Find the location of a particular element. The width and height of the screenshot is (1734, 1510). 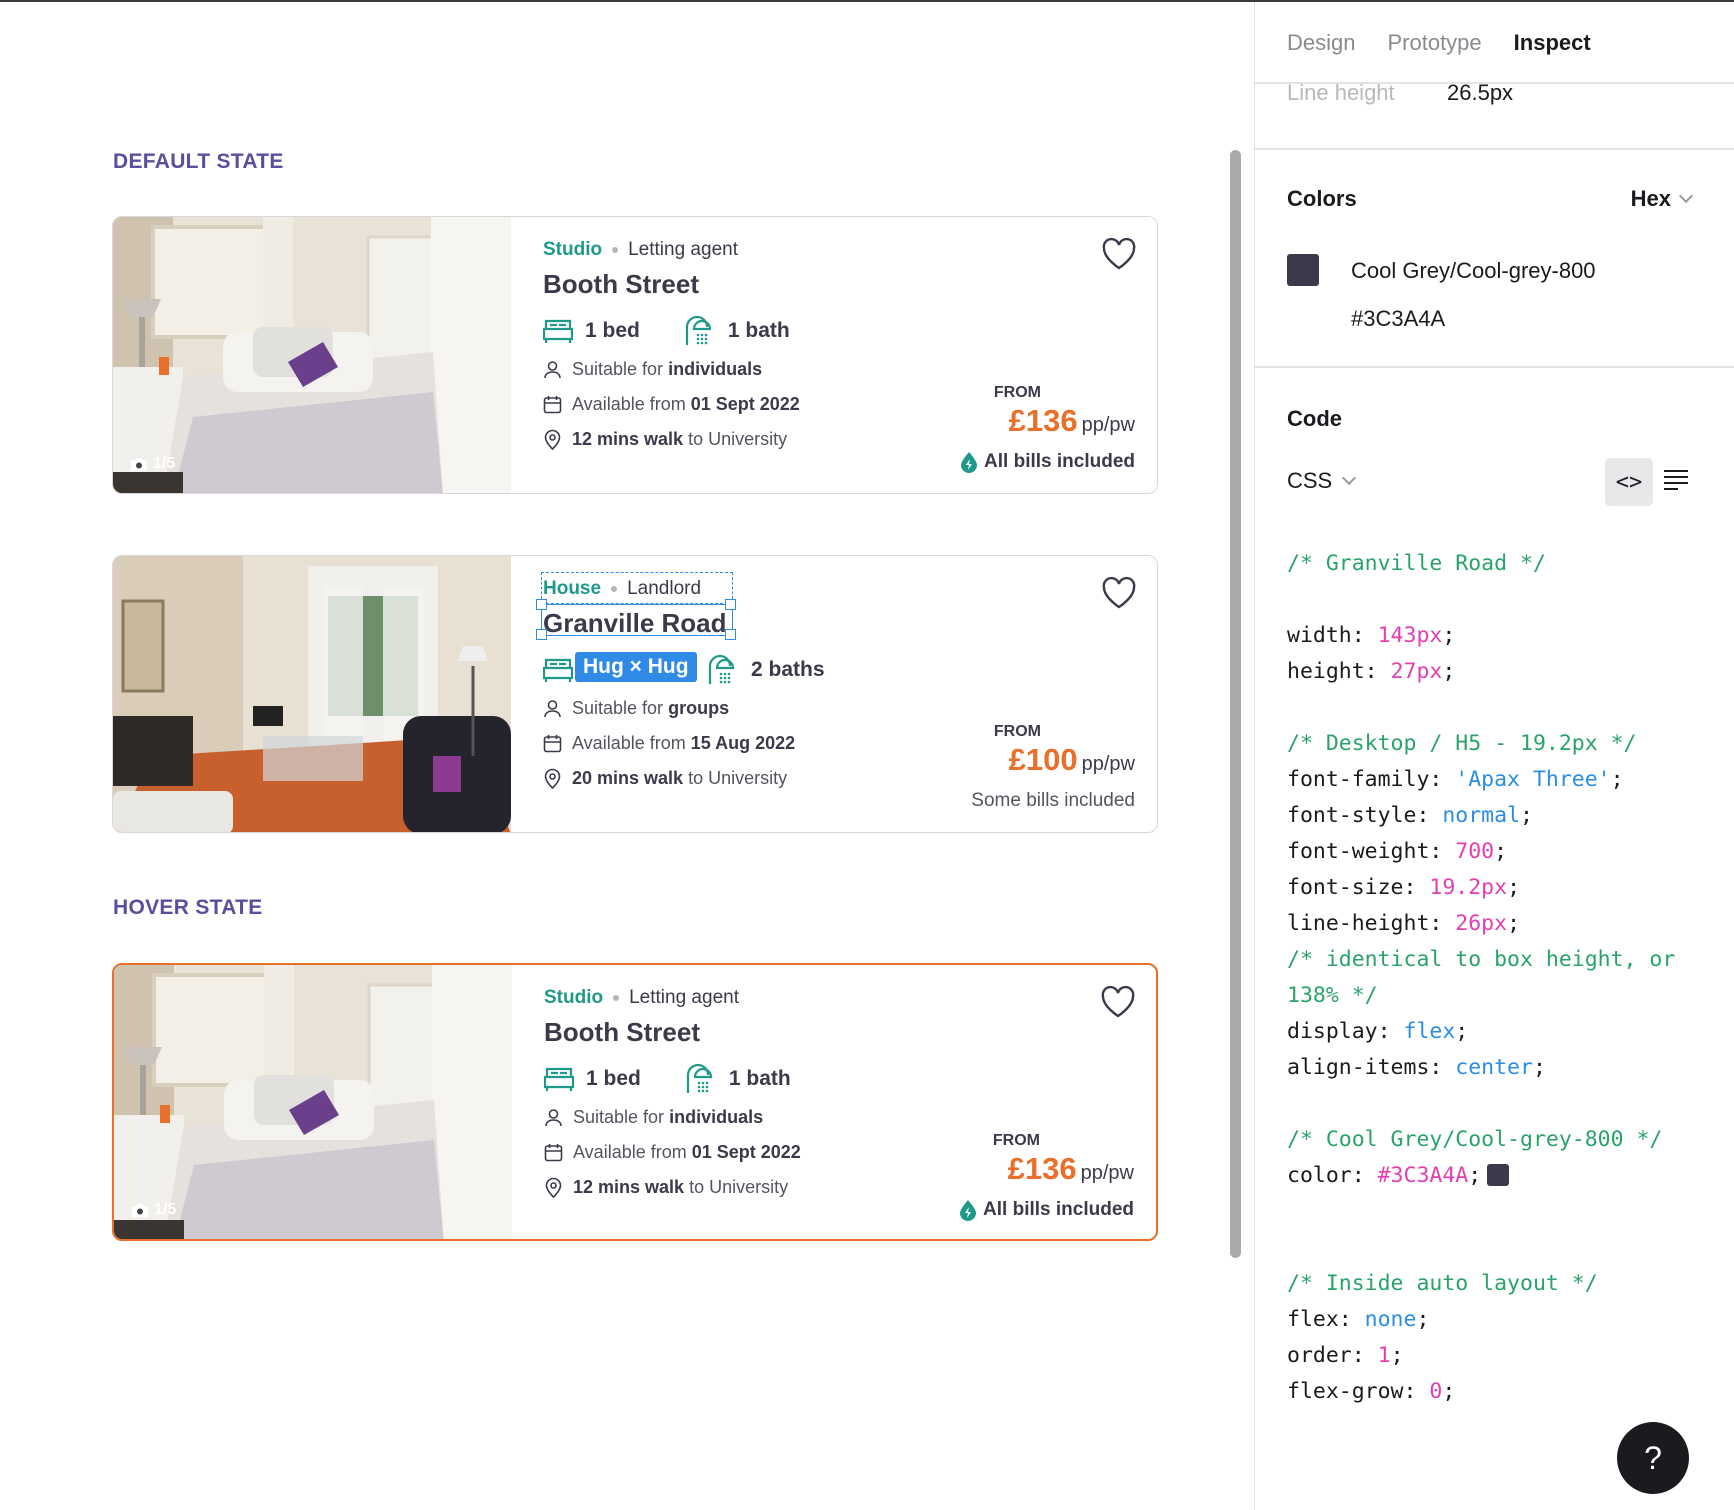

bath-count: 2 baths is located at coordinates (788, 669).